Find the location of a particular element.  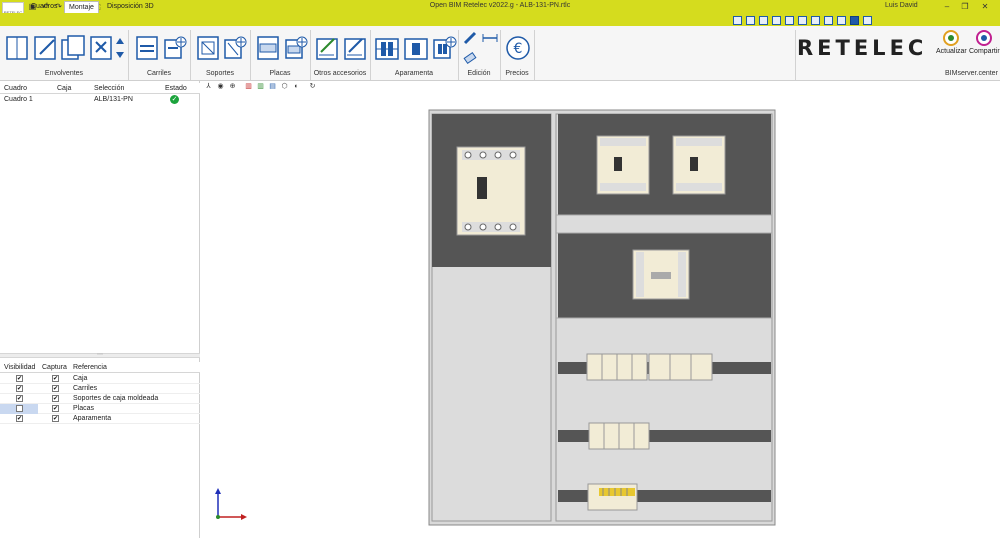

table-row: Cuadro 1 ALB/131-PN ✓ is located at coordinates (100, 100).